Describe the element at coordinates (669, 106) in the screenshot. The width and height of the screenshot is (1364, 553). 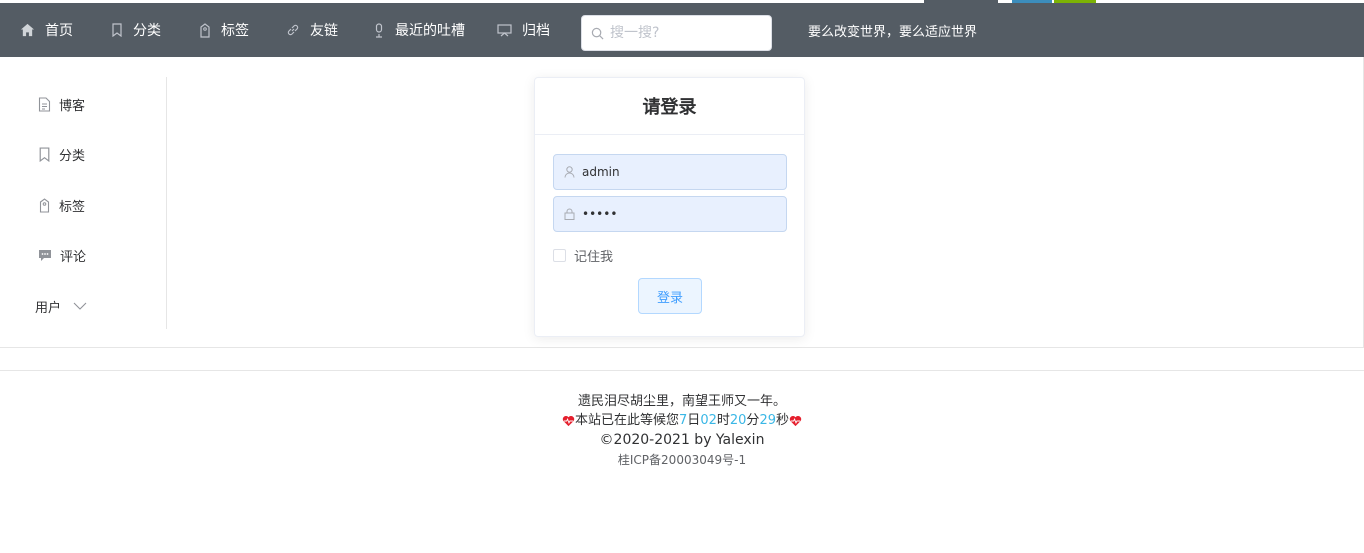
I see `login-title: 请登录` at that location.